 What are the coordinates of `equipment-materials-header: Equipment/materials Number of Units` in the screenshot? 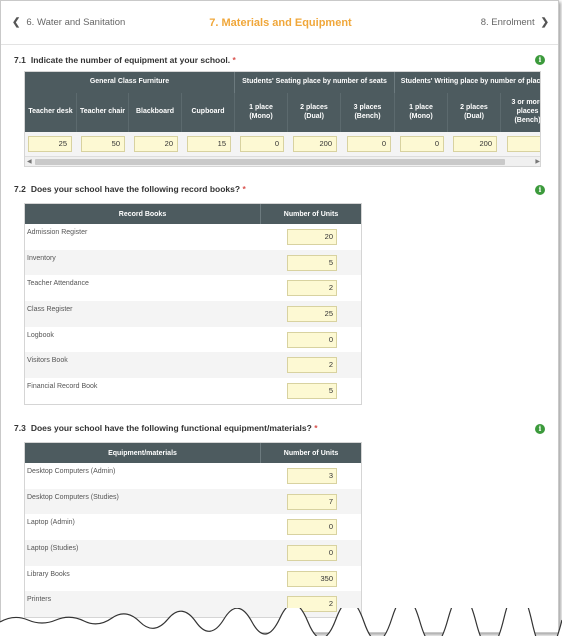 It's located at (193, 453).